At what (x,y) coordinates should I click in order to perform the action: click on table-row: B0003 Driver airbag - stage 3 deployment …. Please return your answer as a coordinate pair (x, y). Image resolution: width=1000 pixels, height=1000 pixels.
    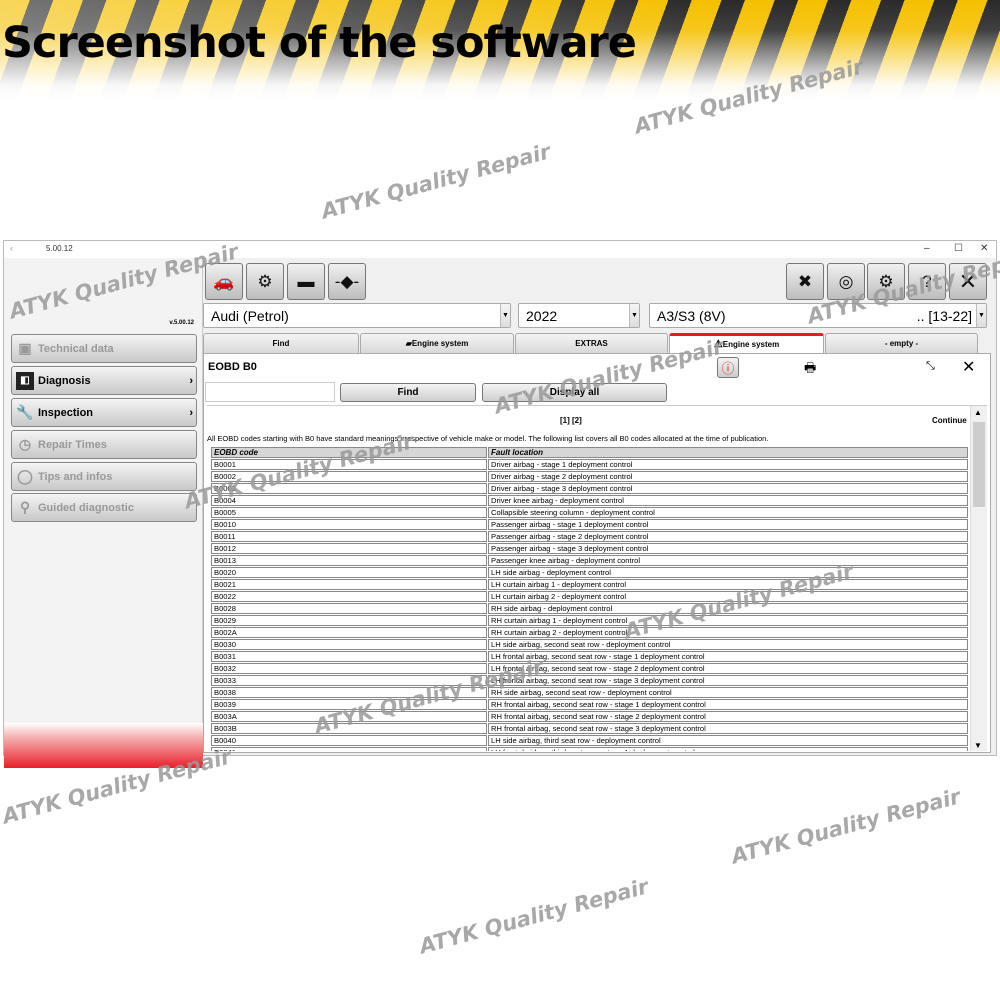
    Looking at the image, I should click on (589, 488).